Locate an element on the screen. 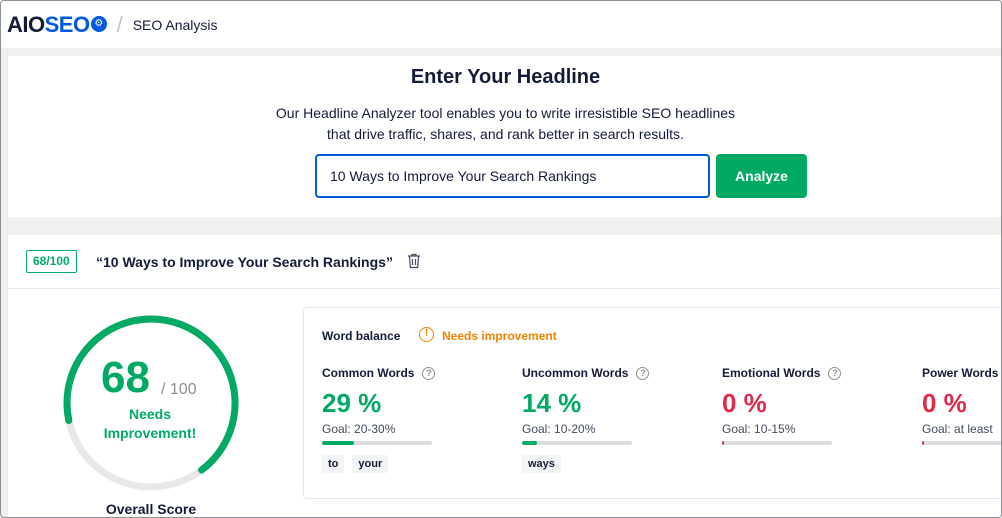  metric-goal: Goal: at least is located at coordinates (957, 429).